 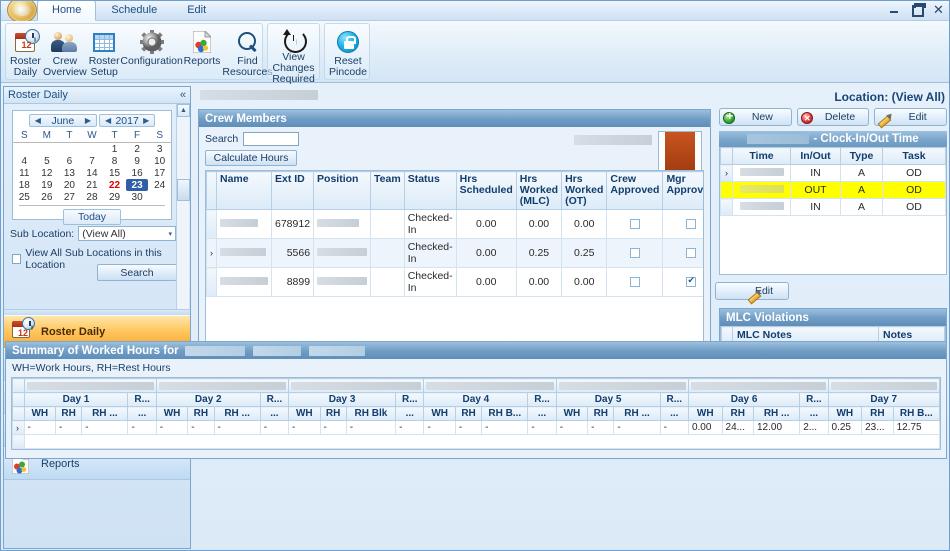 What do you see at coordinates (146, 120) in the screenshot?
I see `next-year-icon: ▶` at bounding box center [146, 120].